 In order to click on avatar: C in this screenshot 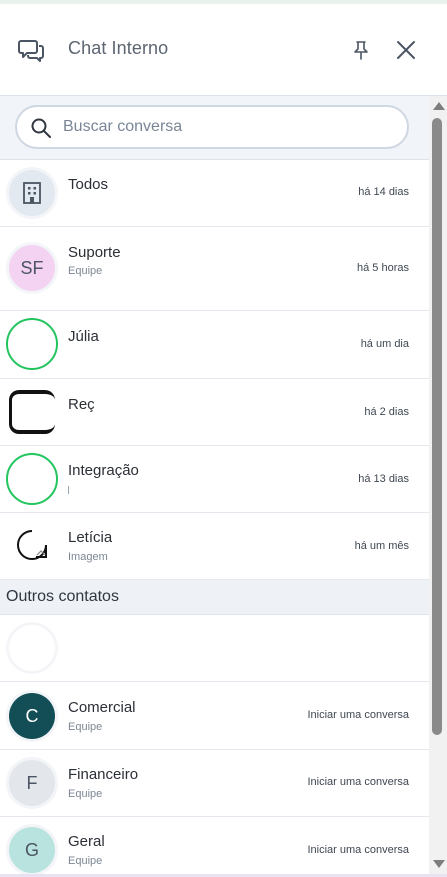, I will do `click(32, 716)`.